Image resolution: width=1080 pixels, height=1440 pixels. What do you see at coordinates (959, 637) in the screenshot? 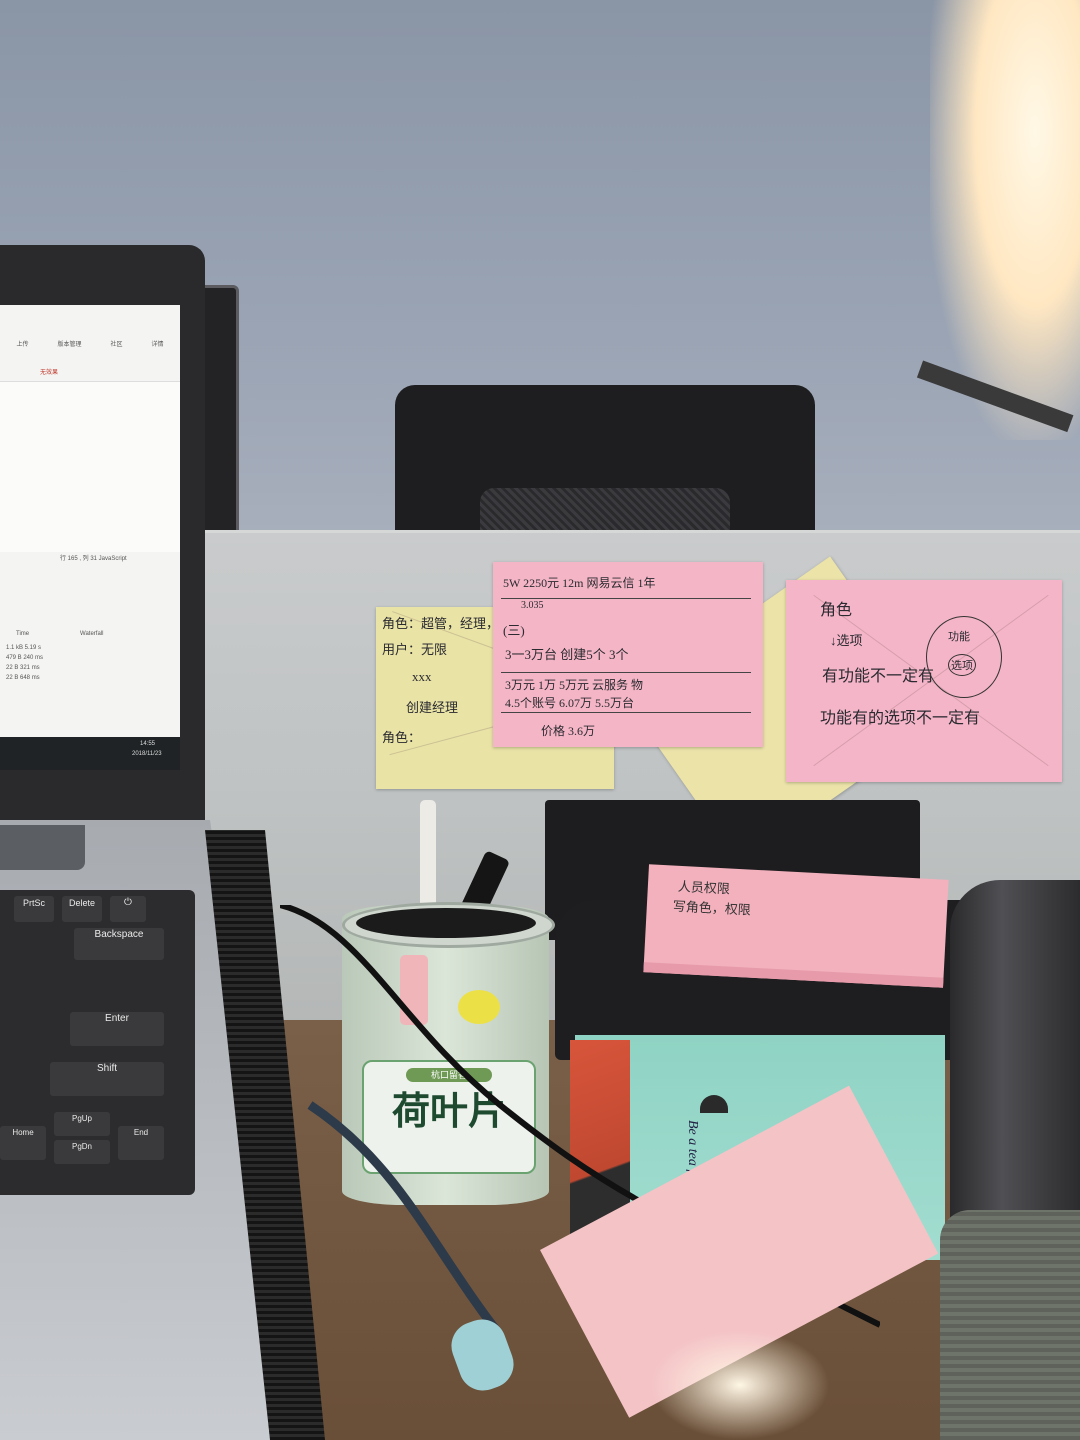
I see `note-line: 功能` at bounding box center [959, 637].